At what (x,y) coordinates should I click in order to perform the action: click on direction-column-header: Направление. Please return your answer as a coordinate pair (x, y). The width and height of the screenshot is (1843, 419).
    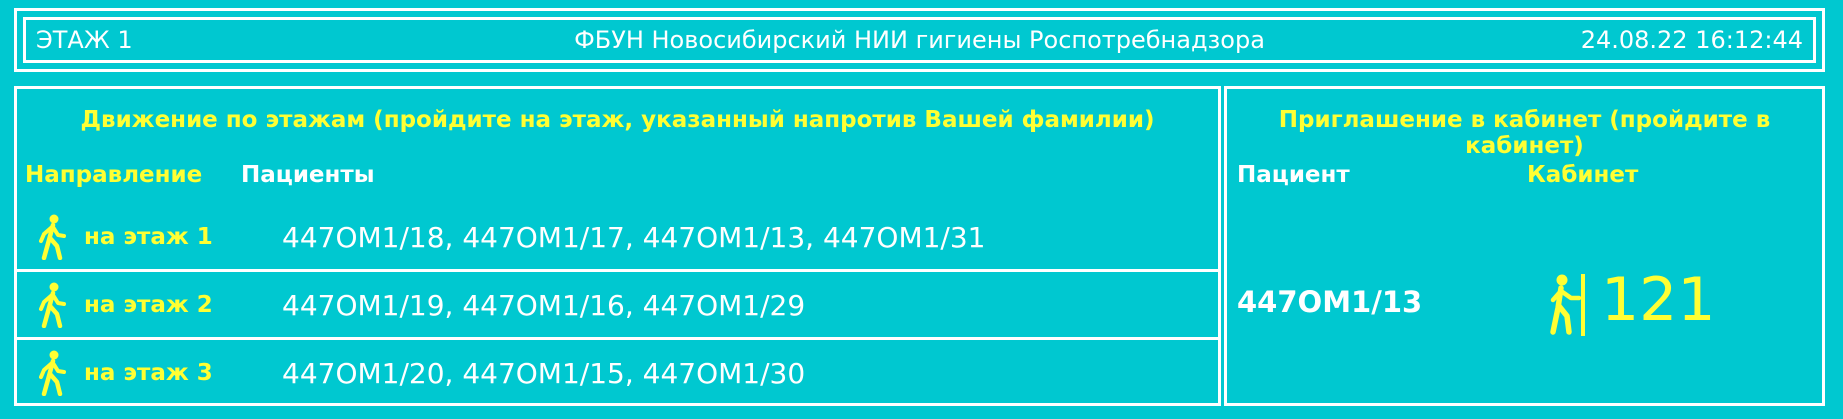
    Looking at the image, I should click on (114, 175).